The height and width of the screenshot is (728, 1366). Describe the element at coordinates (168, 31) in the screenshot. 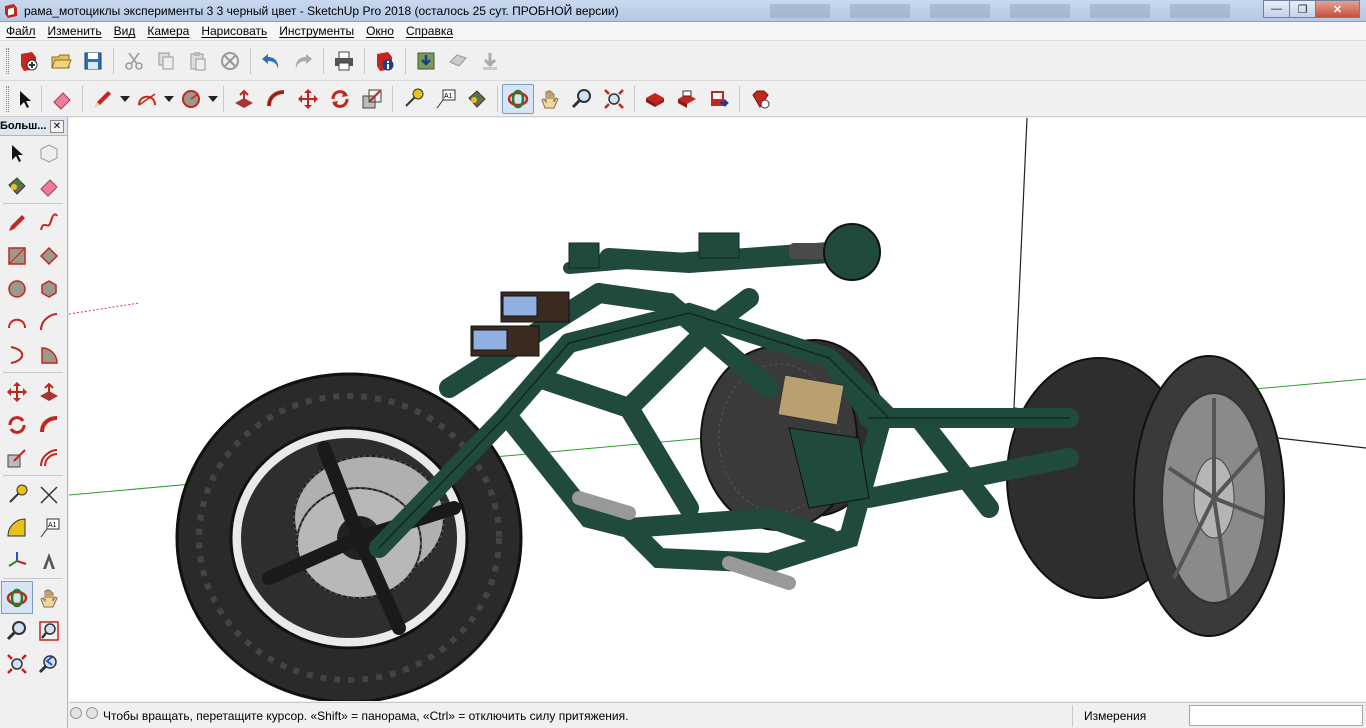

I see `menu-camera: Камера` at that location.